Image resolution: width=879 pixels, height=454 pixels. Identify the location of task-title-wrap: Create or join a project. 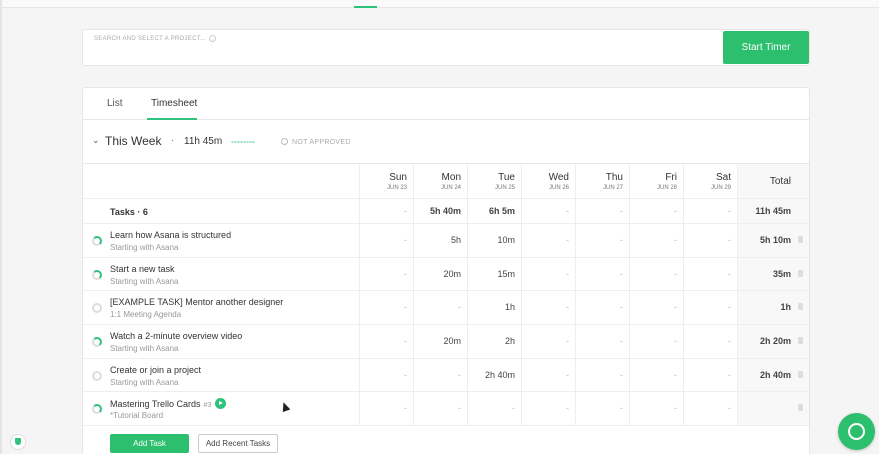
(155, 370).